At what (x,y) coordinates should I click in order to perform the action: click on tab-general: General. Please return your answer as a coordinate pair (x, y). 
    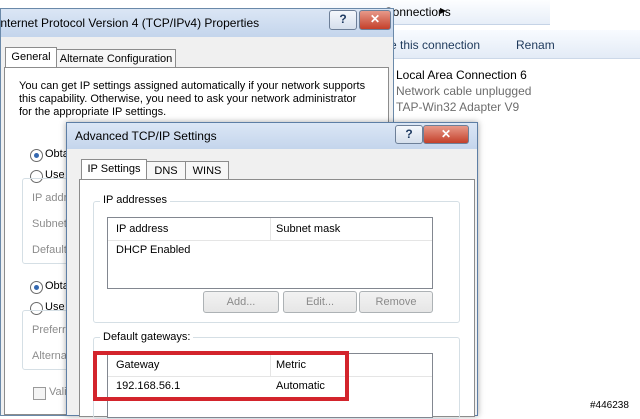
    Looking at the image, I should click on (31, 57).